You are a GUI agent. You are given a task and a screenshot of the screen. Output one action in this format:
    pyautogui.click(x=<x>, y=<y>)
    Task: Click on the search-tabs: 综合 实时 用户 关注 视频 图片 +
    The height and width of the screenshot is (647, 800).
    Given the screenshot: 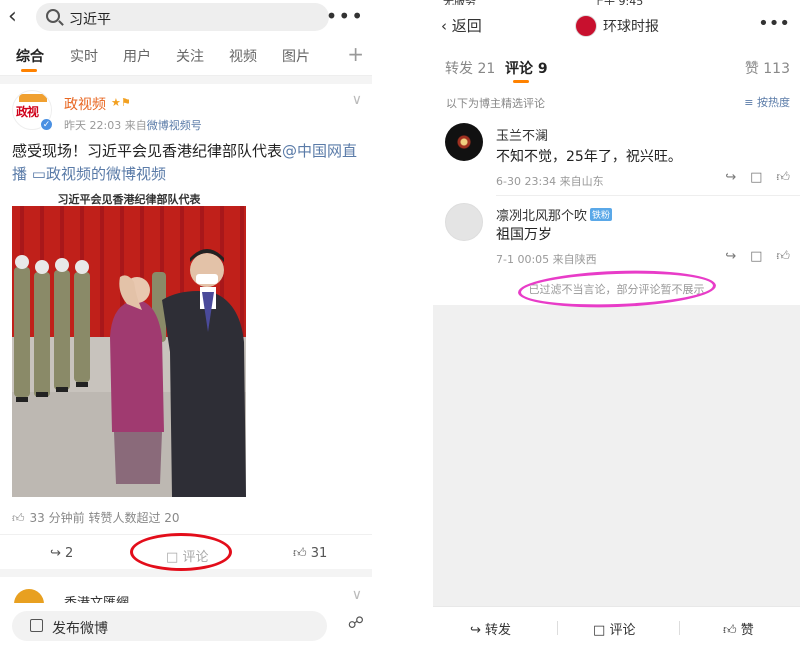 What is the action you would take?
    pyautogui.click(x=186, y=56)
    